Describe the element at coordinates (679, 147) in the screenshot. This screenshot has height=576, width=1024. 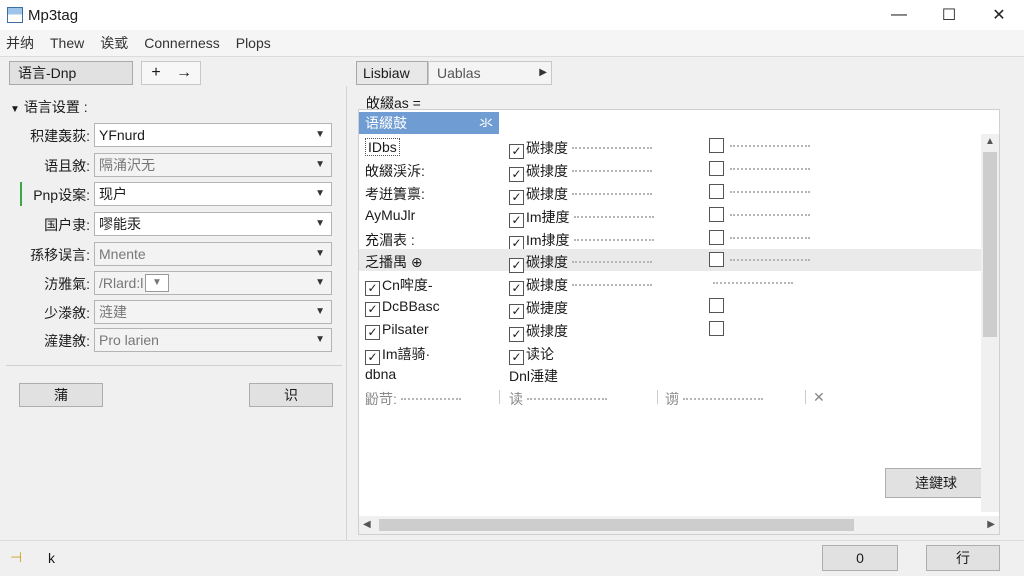
I see `table-row: IDbs ✓ 碳捸度` at that location.